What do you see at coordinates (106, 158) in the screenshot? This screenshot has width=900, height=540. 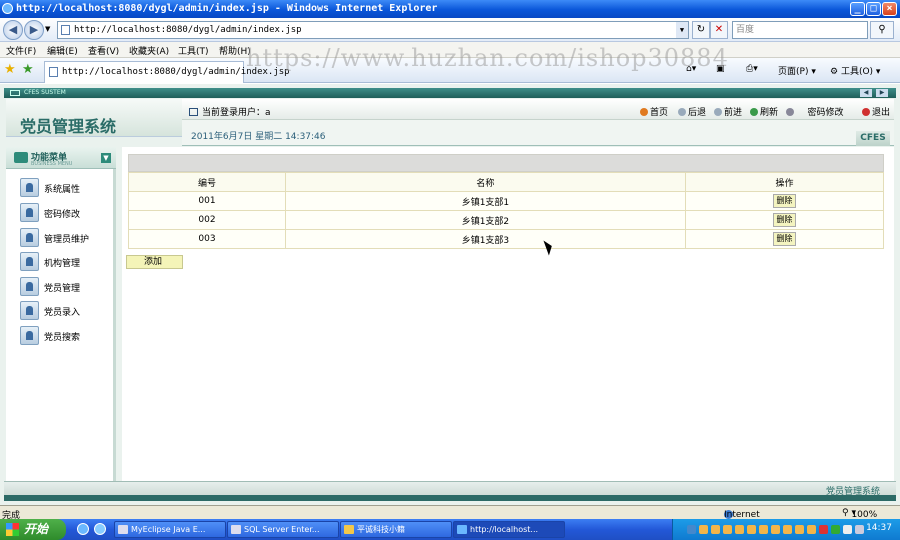 I see `collapse-toggle-icon: ▼` at bounding box center [106, 158].